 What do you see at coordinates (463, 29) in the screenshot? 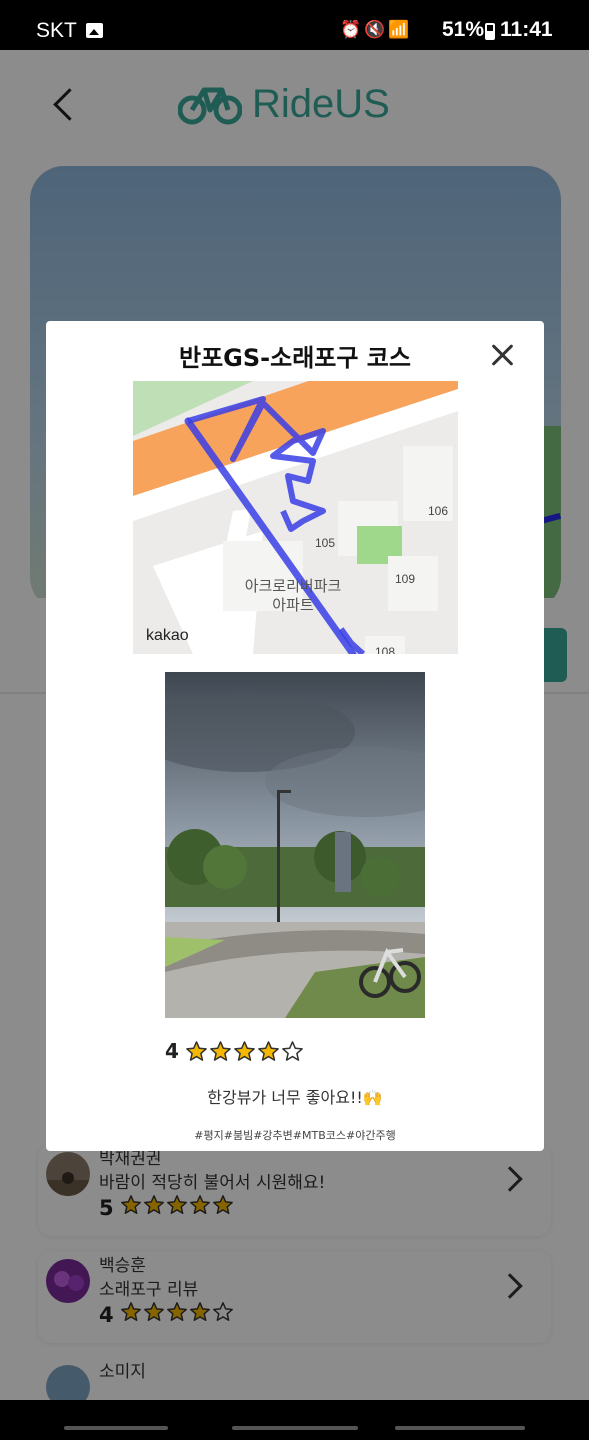
I see `battery-percent: 51%` at bounding box center [463, 29].